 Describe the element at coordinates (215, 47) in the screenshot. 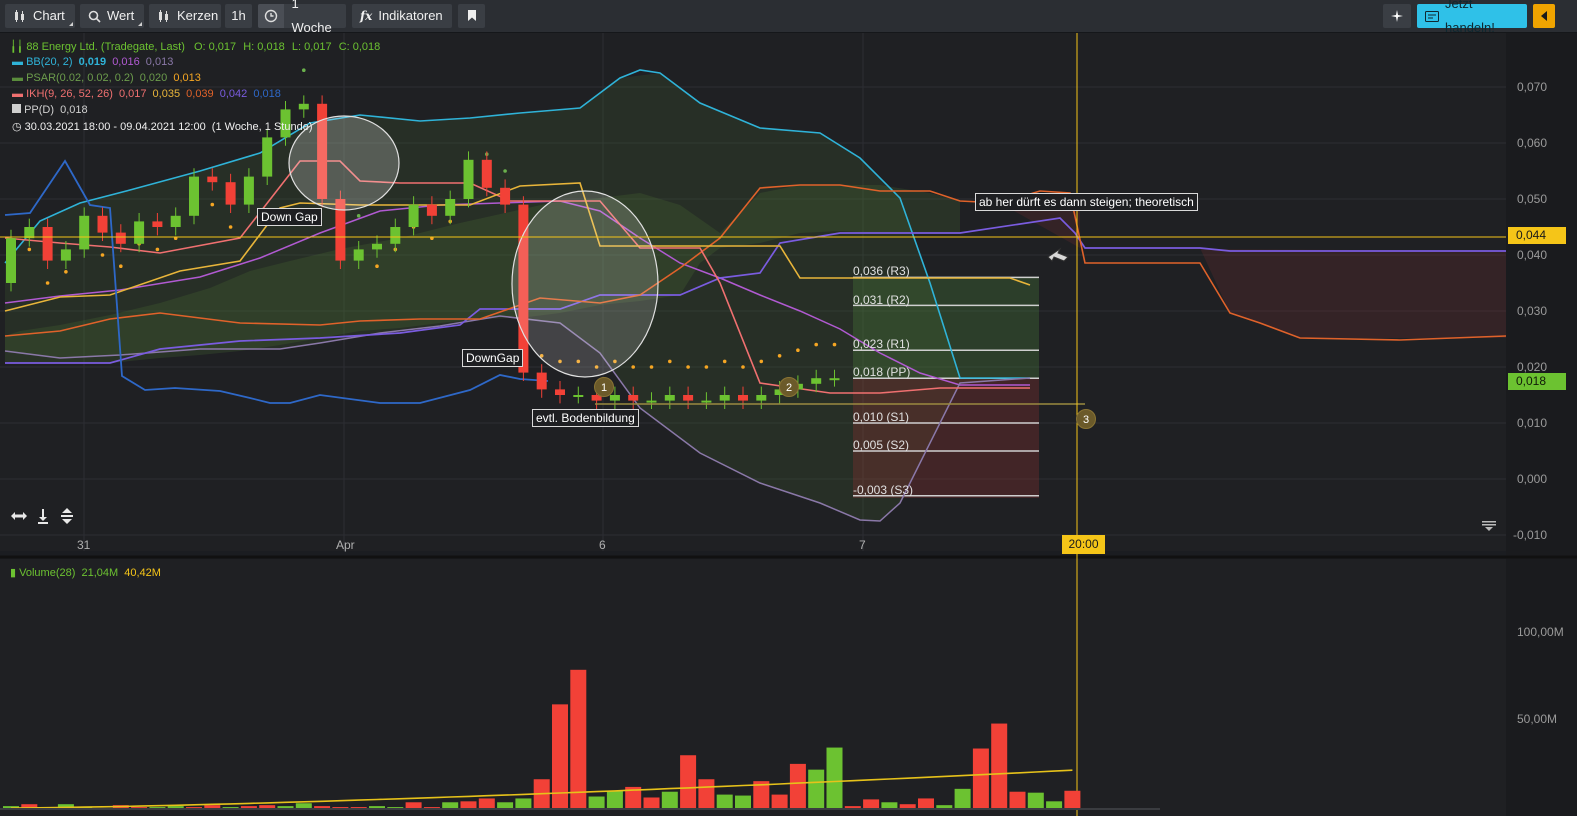

I see `open-value: O: 0,017` at that location.